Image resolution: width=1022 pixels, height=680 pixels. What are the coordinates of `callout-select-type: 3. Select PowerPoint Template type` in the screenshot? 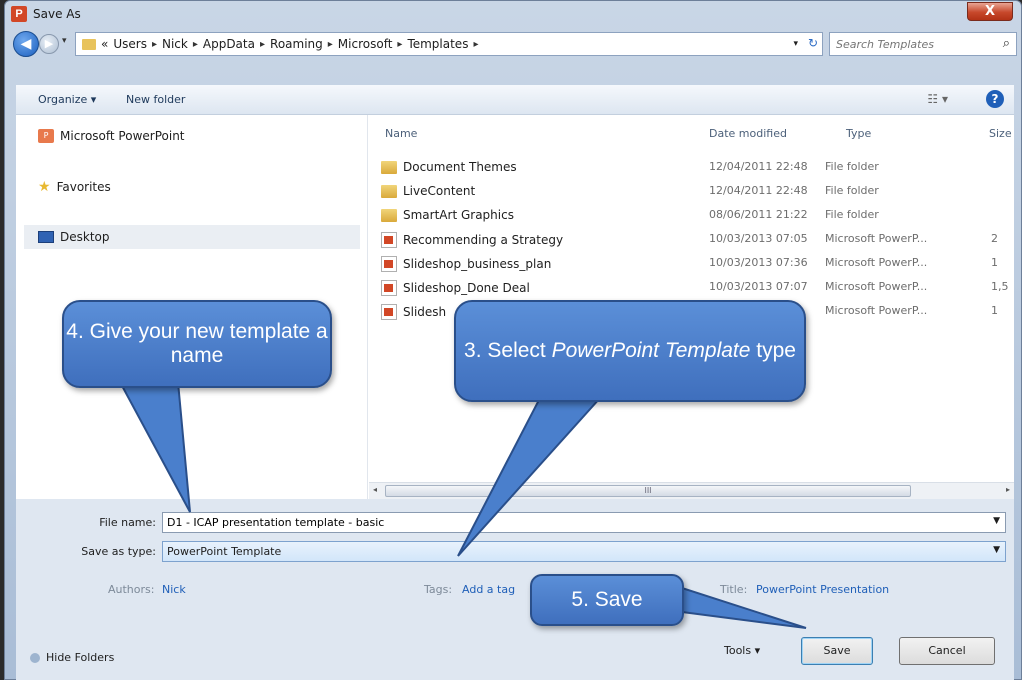 It's located at (630, 351).